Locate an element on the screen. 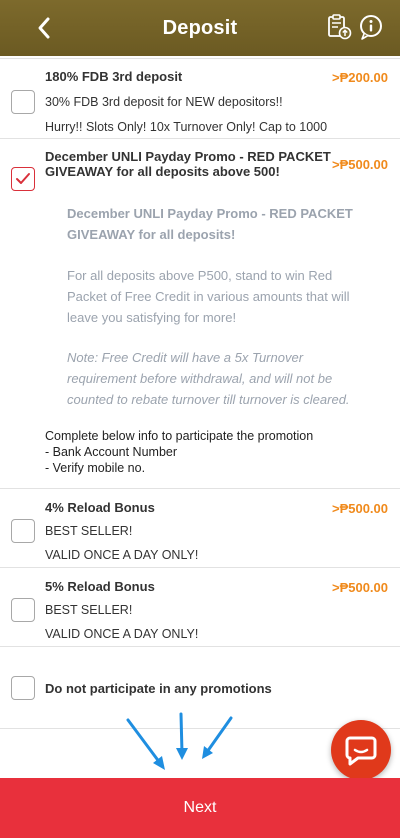 The width and height of the screenshot is (400, 838). promo-detail-heading: GIVEAWAY for all deposits! is located at coordinates (151, 234).